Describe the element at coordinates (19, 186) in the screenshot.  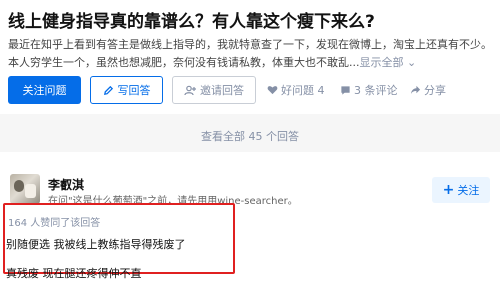
I see `avatar-shape-dark` at that location.